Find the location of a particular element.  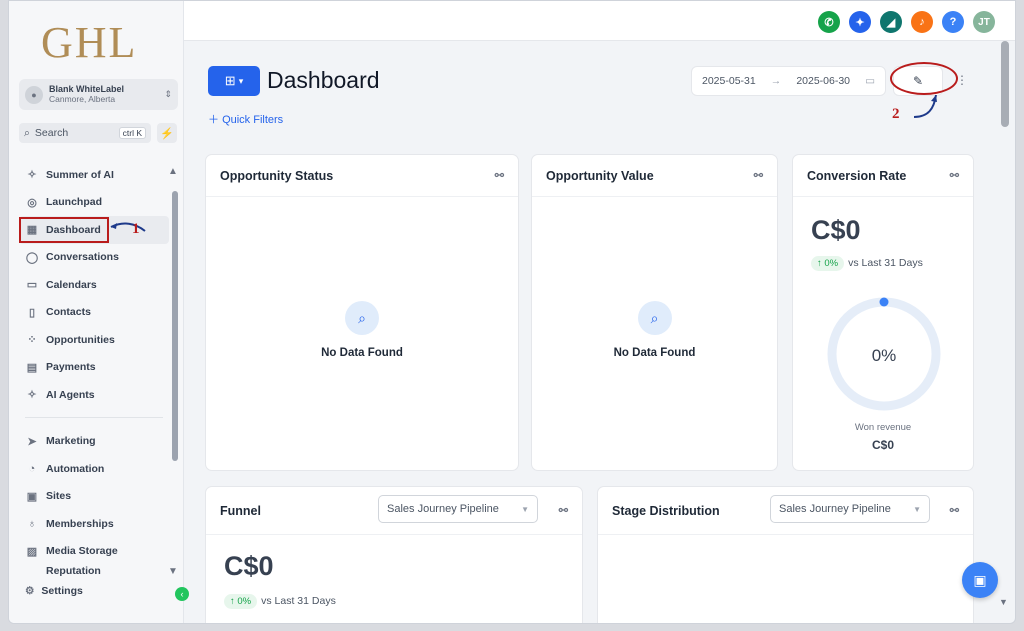

opportunities-icon: ⁘ is located at coordinates (32, 340).